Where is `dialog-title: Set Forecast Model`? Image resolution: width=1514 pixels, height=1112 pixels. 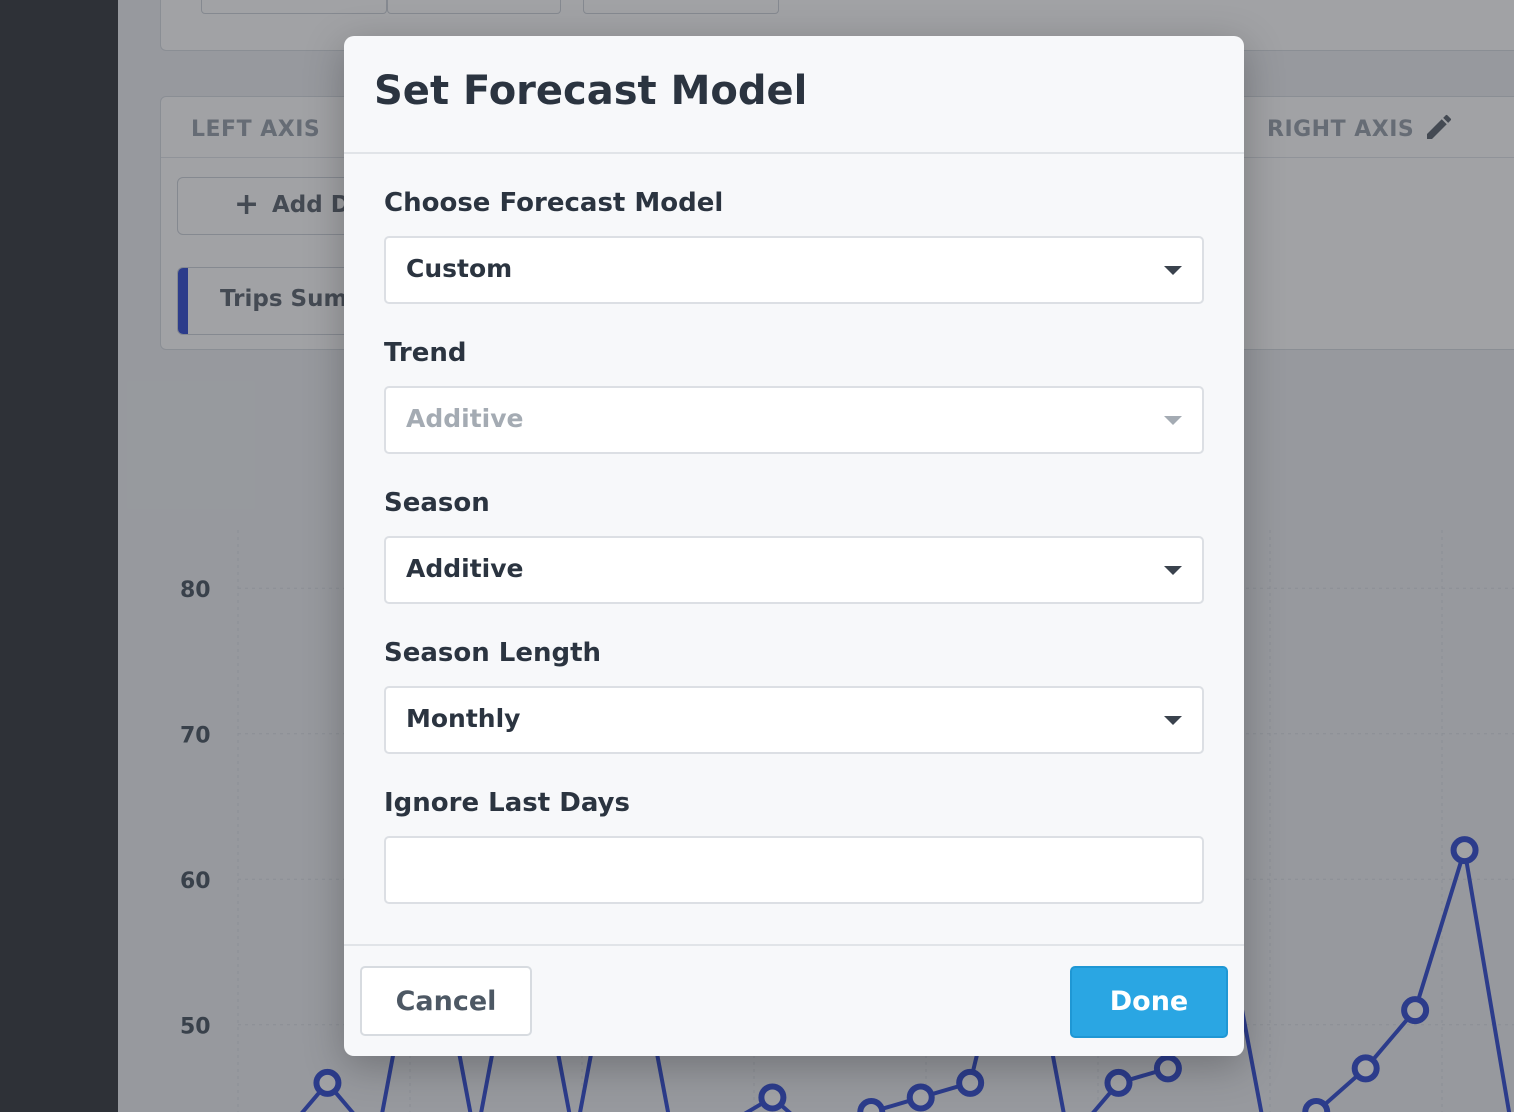
dialog-title: Set Forecast Model is located at coordinates (591, 91).